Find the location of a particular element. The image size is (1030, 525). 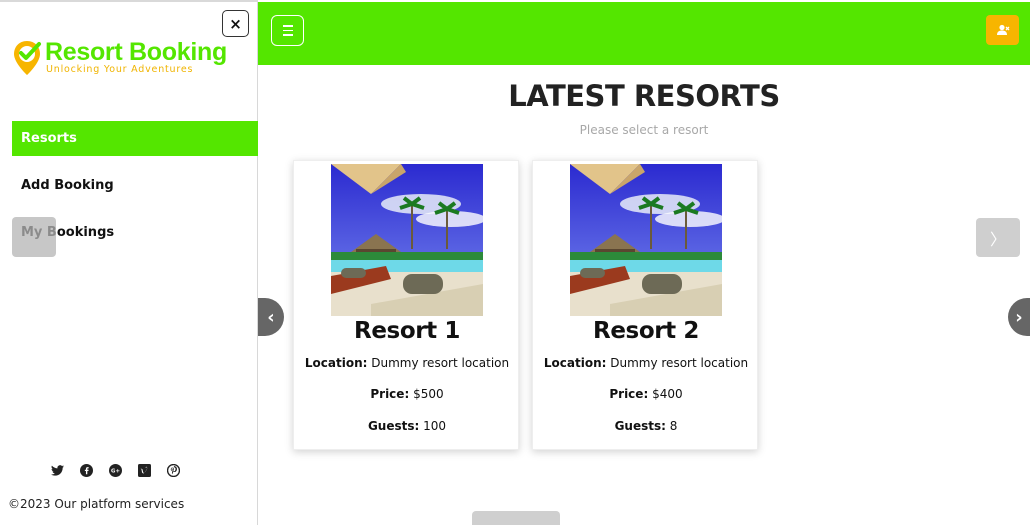

resort-guests: Guests: 100 is located at coordinates (407, 426).